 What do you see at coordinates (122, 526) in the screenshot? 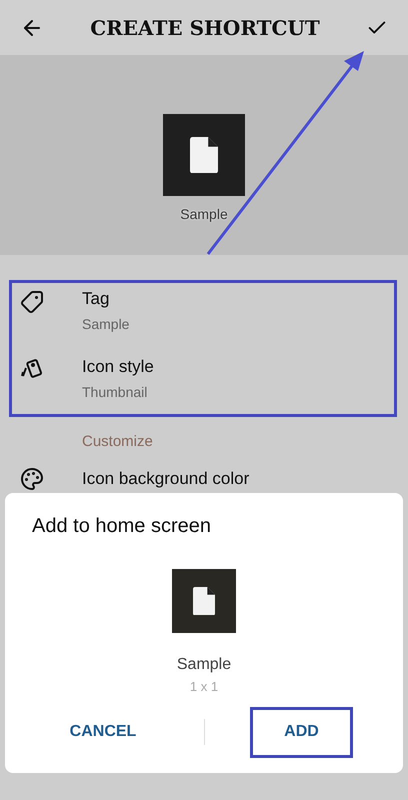
I see `dialog-title: Add to home screen` at bounding box center [122, 526].